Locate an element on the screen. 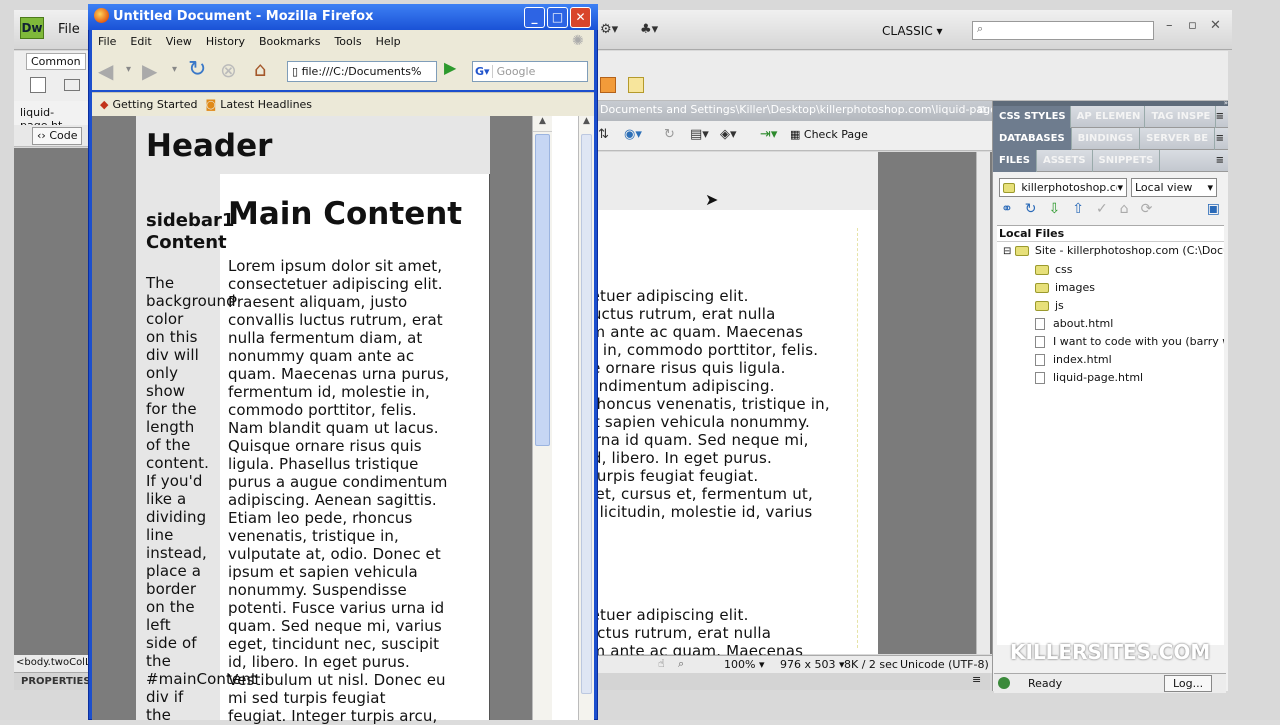 This screenshot has height=725, width=1280. preview-in-browser-icon: ◉▾ is located at coordinates (633, 134).